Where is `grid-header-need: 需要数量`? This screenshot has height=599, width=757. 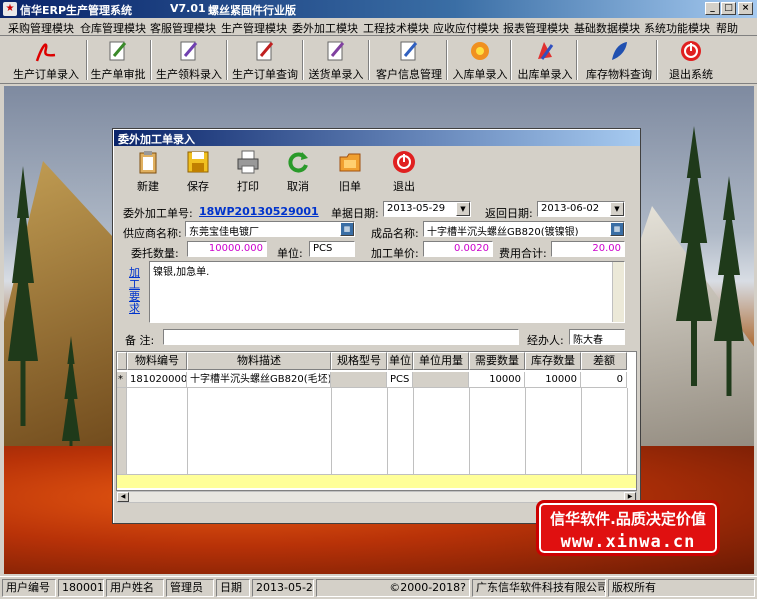 grid-header-need: 需要数量 is located at coordinates (497, 361).